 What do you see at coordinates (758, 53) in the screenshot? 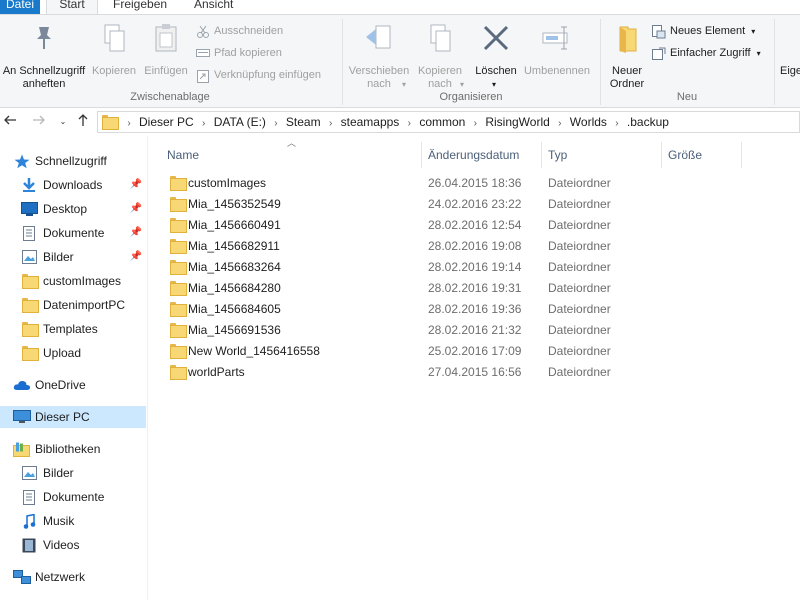
I see `easy-access-dropdown-icon: ▾` at bounding box center [758, 53].